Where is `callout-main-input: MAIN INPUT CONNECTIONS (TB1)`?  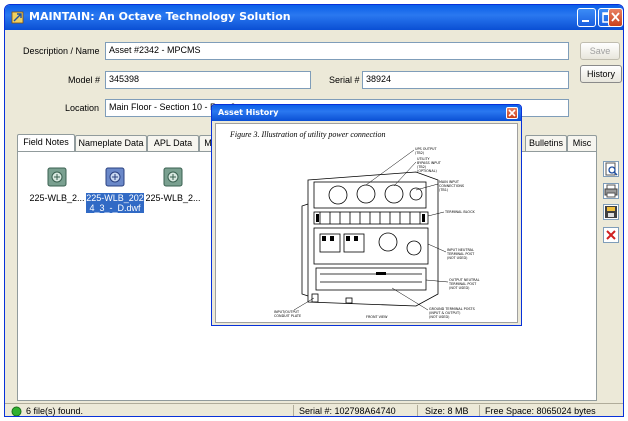 callout-main-input: MAIN INPUT CONNECTIONS (TB1) is located at coordinates (452, 186).